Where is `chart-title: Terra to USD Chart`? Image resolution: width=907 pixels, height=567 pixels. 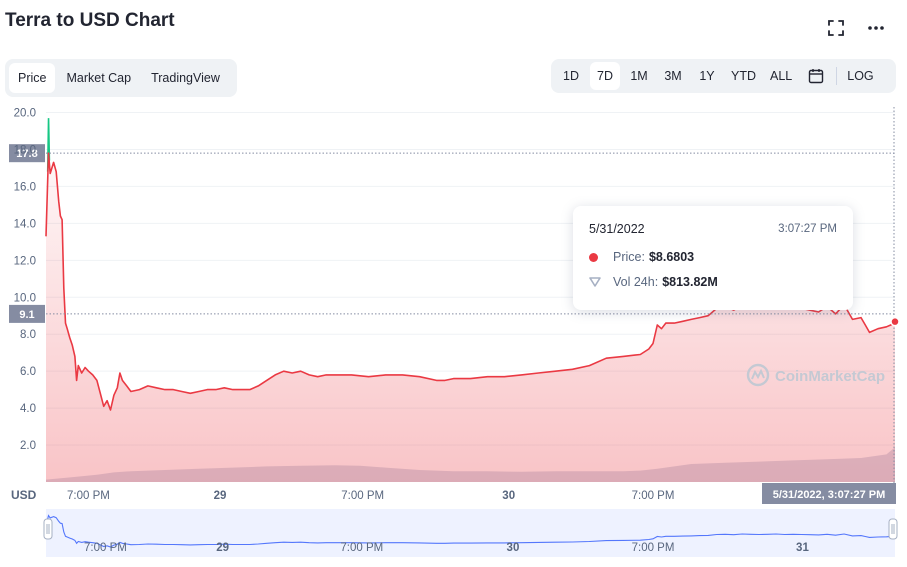
chart-title: Terra to USD Chart is located at coordinates (90, 20).